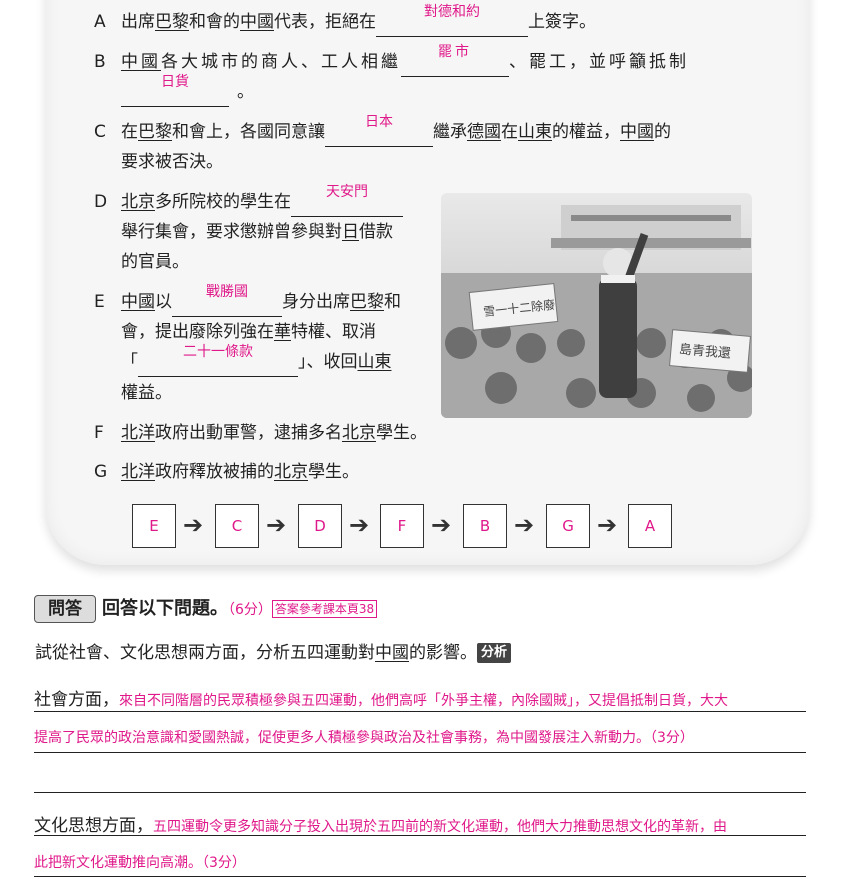 The image size is (853, 884). What do you see at coordinates (420, 864) in the screenshot?
I see `culture-answer-line-2: 此把新文化運動推向高潮。（3分）` at bounding box center [420, 864].